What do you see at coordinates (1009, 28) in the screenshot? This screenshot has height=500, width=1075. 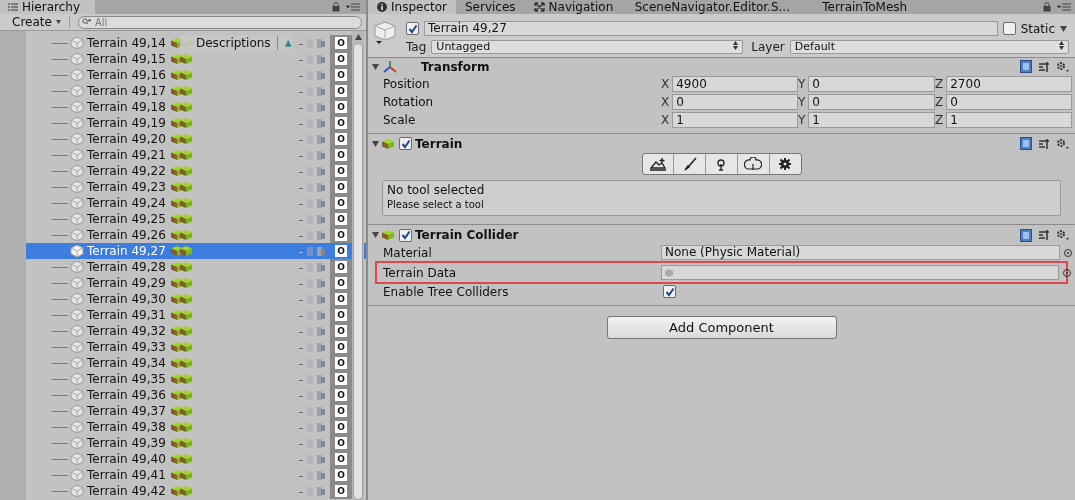 I see `static-checkbox` at bounding box center [1009, 28].